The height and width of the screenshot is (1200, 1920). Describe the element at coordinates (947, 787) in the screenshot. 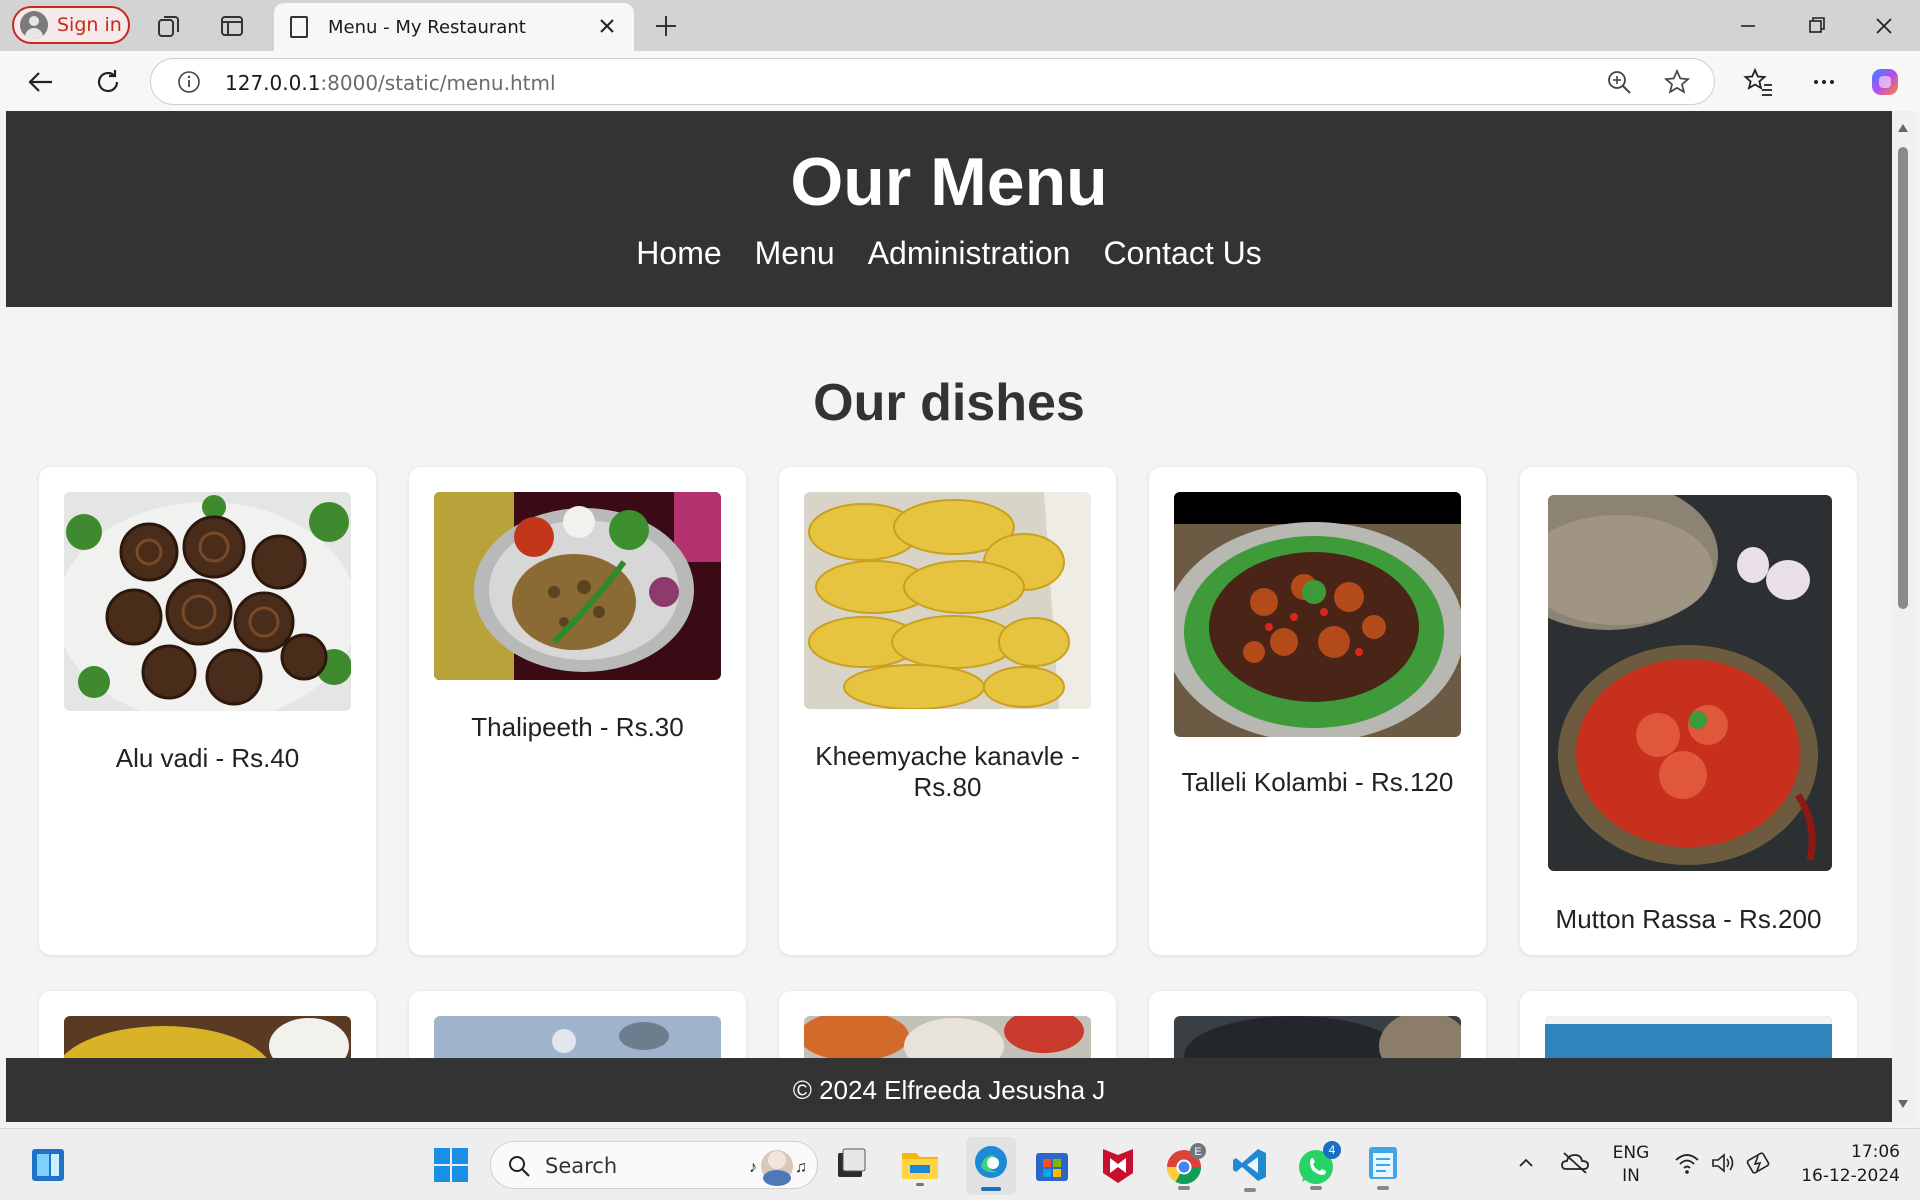

I see `dish-caption-line: Rs.80` at that location.